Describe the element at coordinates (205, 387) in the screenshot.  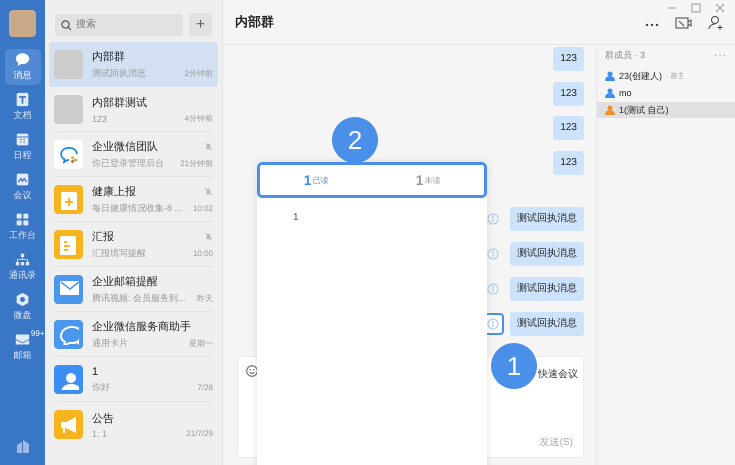
I see `message-time: 7/28` at that location.